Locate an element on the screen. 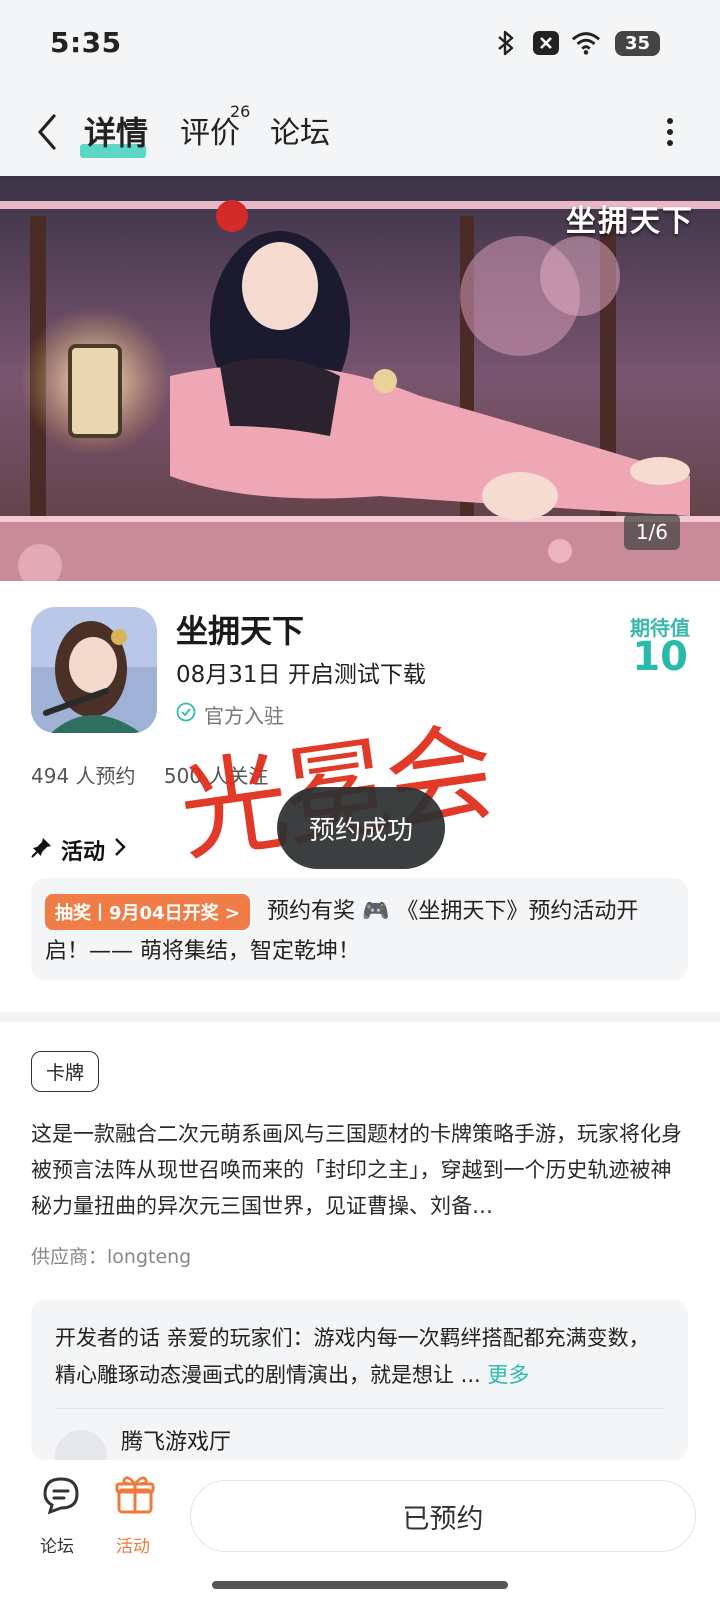 The image size is (720, 1602). activity-label: 活动 is located at coordinates (133, 1544).